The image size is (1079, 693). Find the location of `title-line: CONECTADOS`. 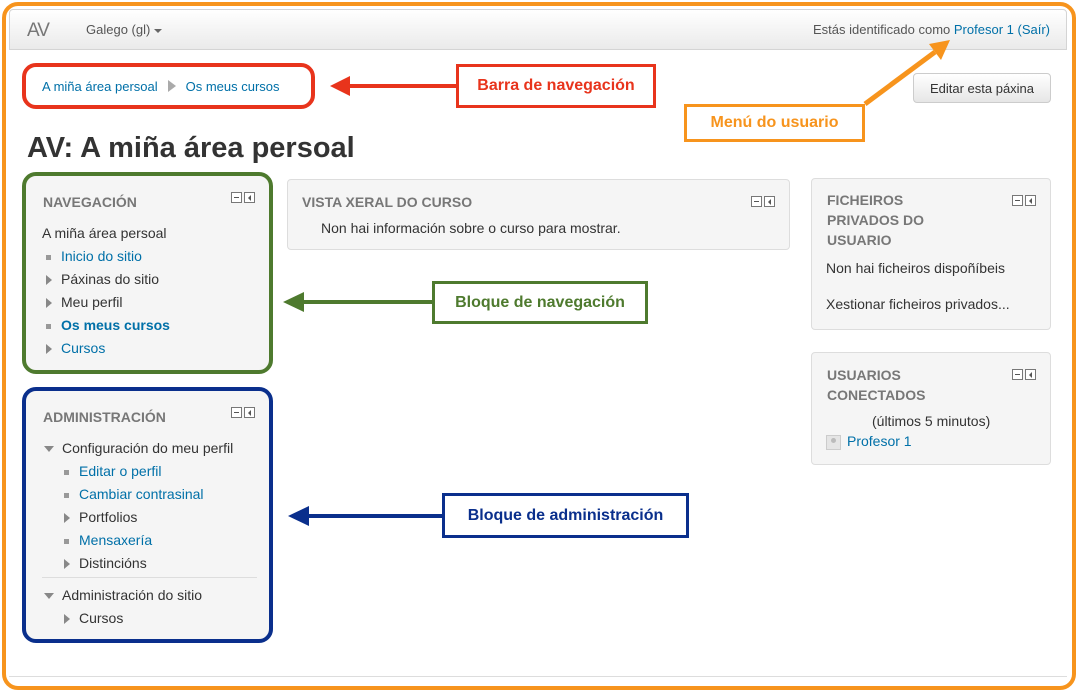

title-line: CONECTADOS is located at coordinates (876, 395).